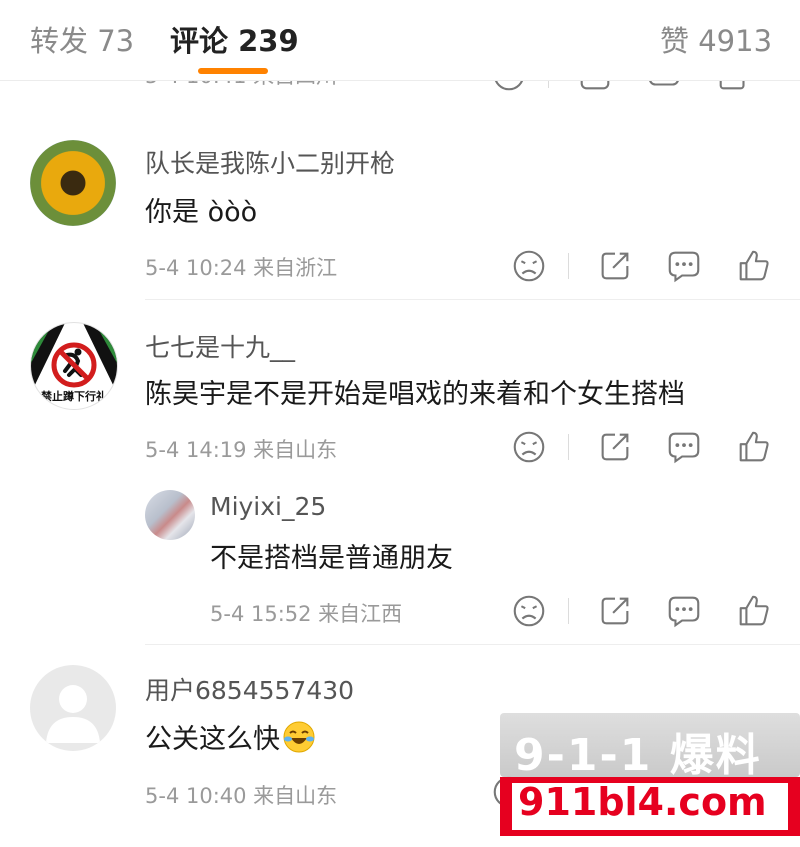  What do you see at coordinates (716, 39) in the screenshot?
I see `tab-likes: 赞 4913` at bounding box center [716, 39].